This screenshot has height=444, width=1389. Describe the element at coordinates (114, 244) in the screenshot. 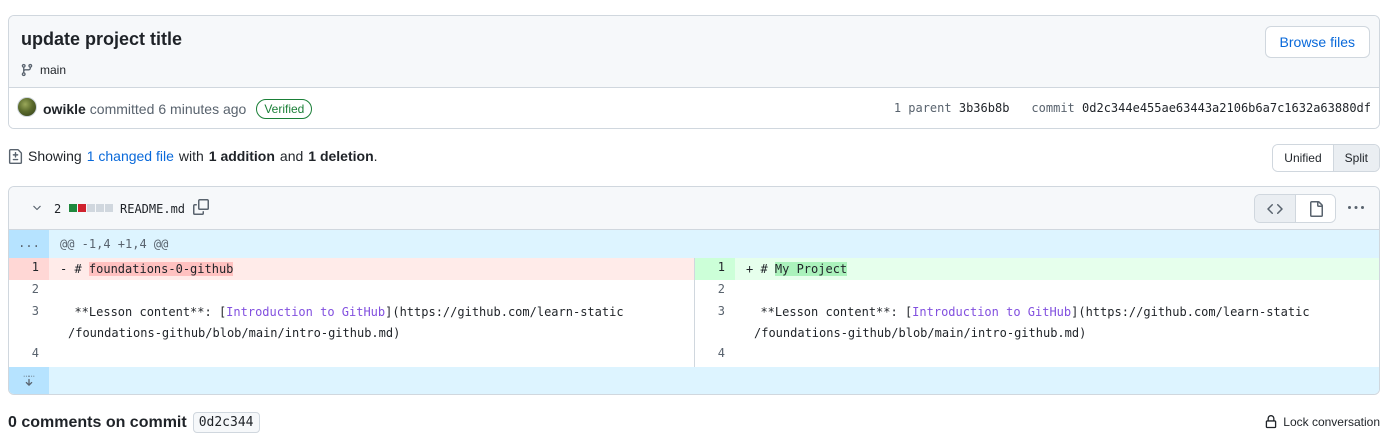

I see `hunk-range: @@ -1,4 +1,4 @@` at that location.